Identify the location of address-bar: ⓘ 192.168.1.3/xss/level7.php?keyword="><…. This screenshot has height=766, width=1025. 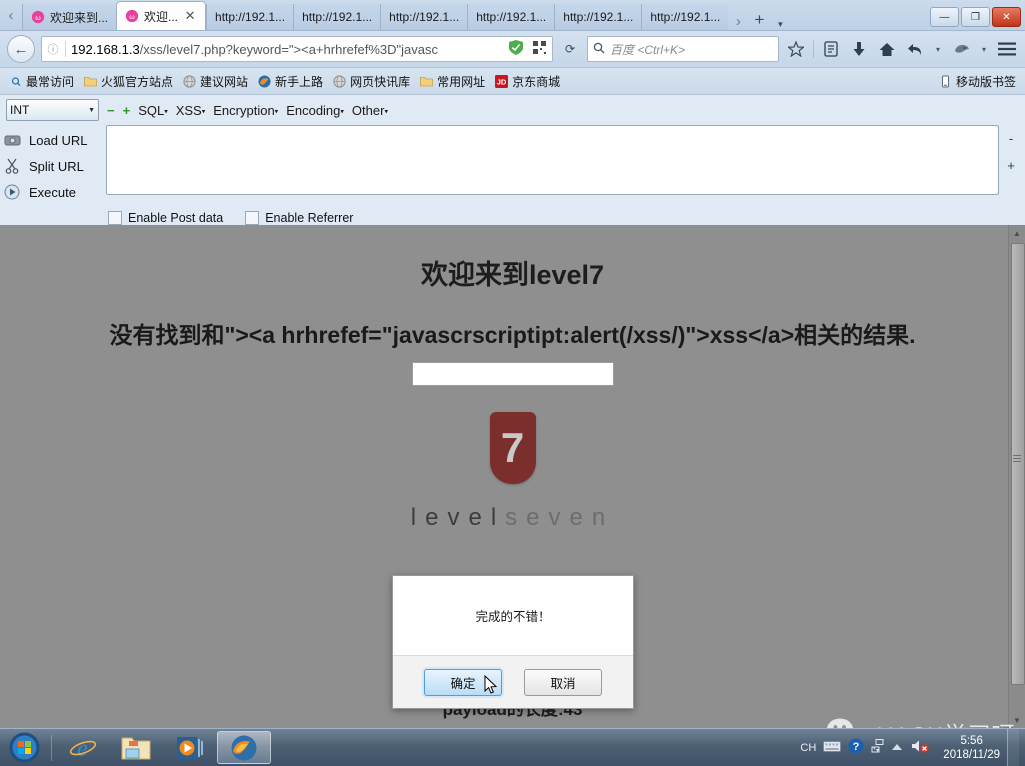
(297, 49).